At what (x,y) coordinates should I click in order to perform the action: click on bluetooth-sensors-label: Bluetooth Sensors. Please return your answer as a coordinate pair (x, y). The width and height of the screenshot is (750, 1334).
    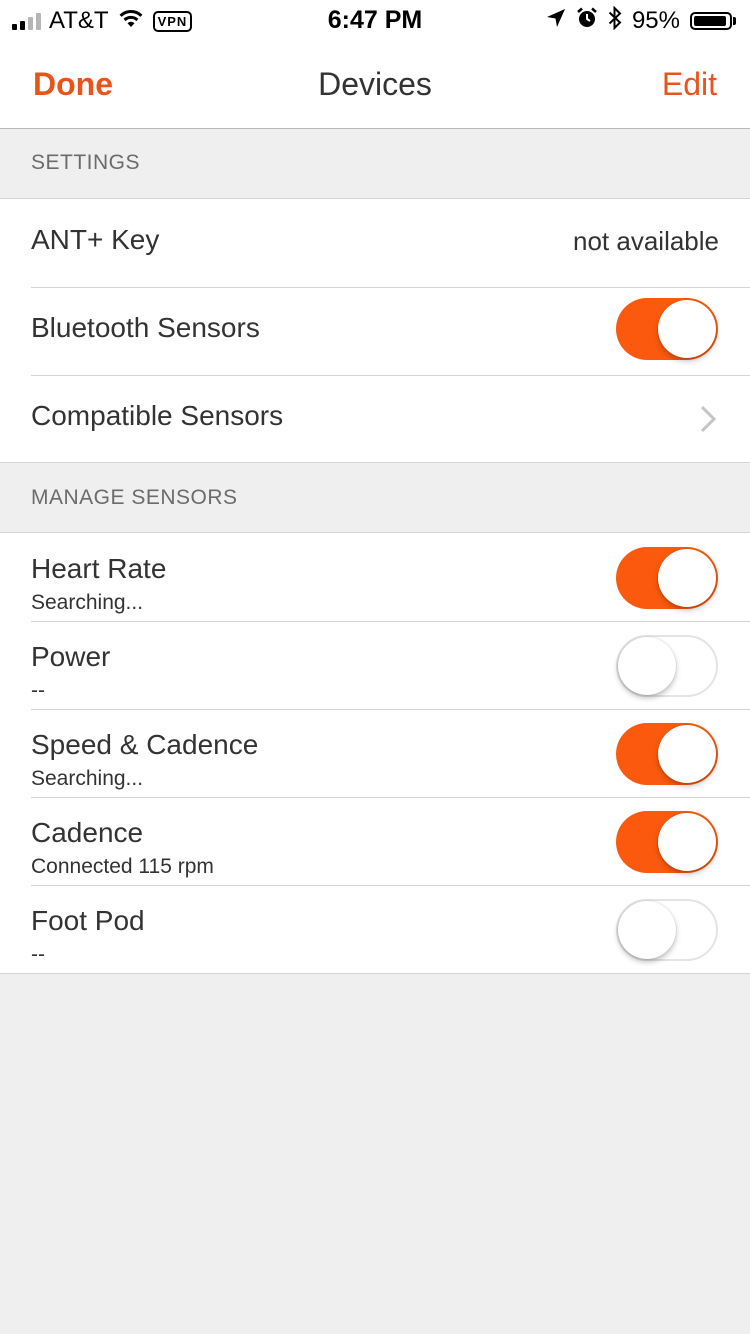
    Looking at the image, I should click on (145, 327).